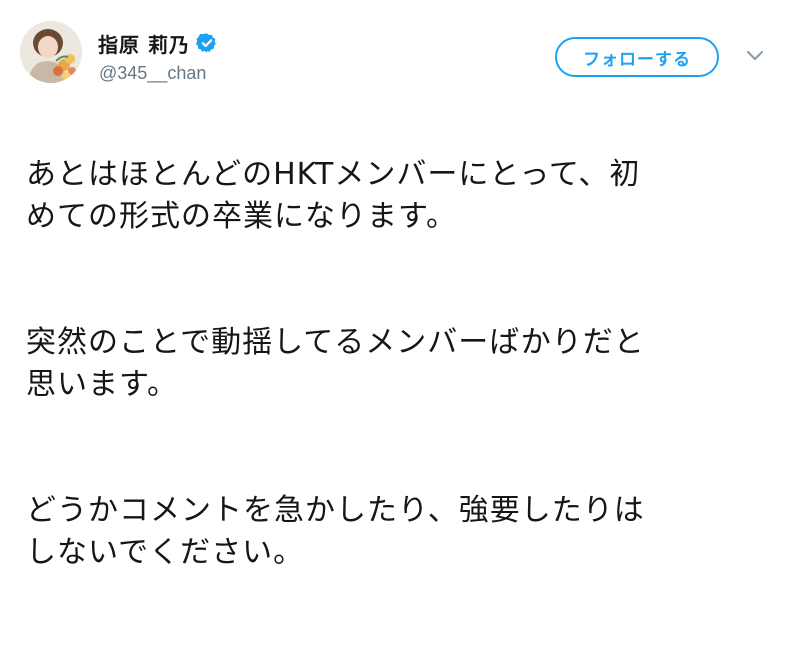  I want to click on user-handle: @345__chan, so click(152, 73).